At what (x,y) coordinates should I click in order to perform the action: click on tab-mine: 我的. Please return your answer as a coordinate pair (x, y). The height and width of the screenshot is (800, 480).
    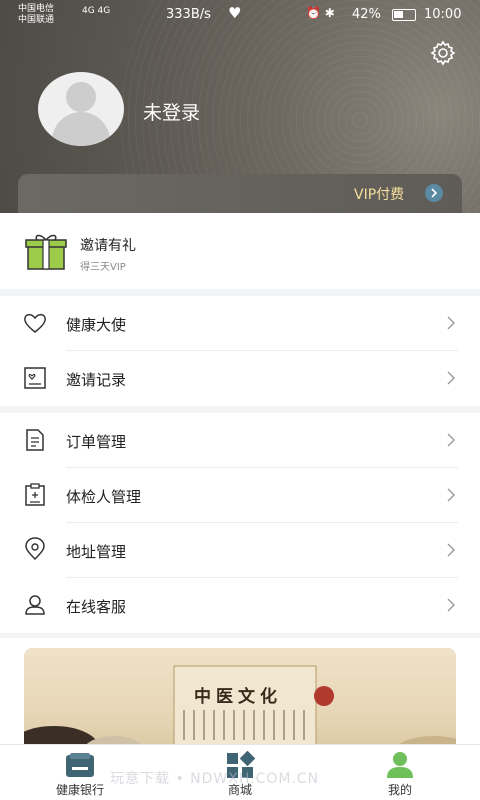
    Looking at the image, I should click on (400, 772).